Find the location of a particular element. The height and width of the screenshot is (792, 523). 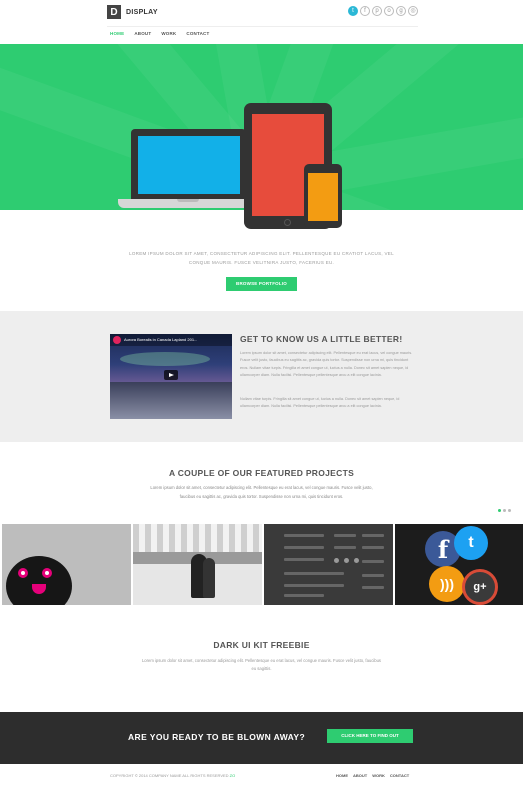

video-ground is located at coordinates (171, 400).